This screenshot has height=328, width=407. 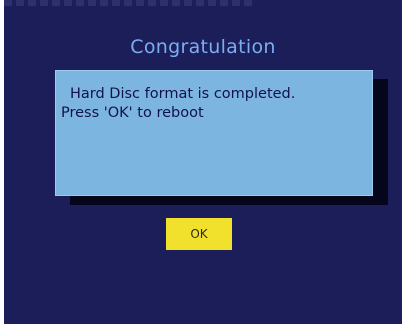 What do you see at coordinates (203, 47) in the screenshot?
I see `dialog-title: Congratulation` at bounding box center [203, 47].